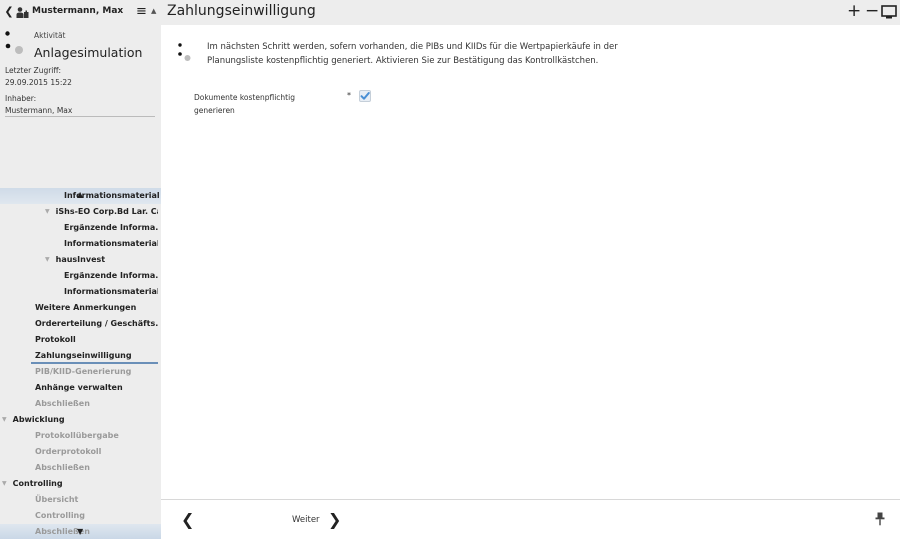 The height and width of the screenshot is (539, 900). I want to click on next-button: Weiter, so click(306, 520).